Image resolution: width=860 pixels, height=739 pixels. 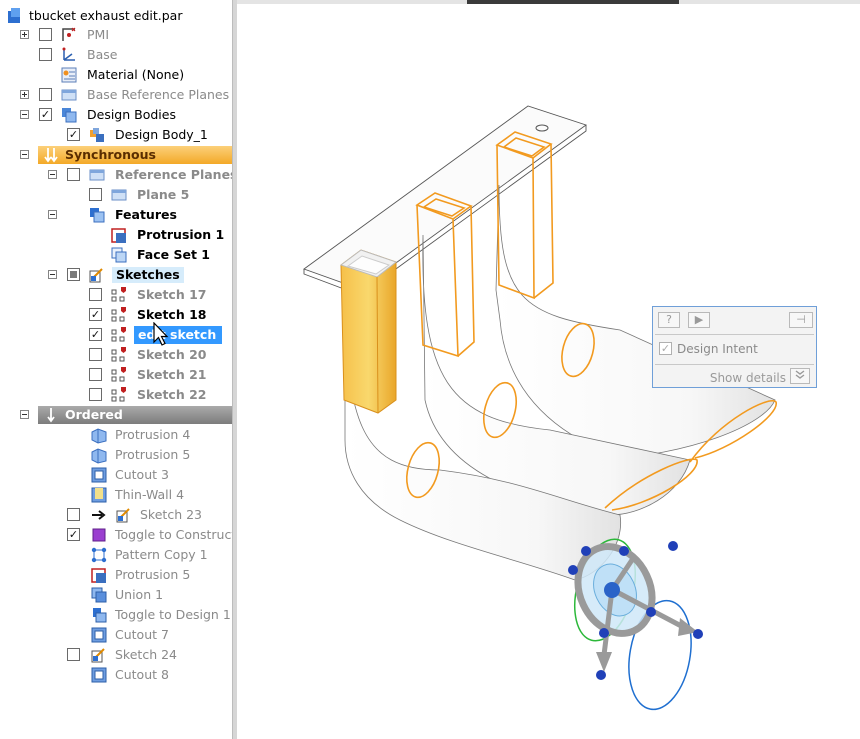 What do you see at coordinates (116, 635) in the screenshot?
I see `tree-item-cutout-7: Cutout 7` at bounding box center [116, 635].